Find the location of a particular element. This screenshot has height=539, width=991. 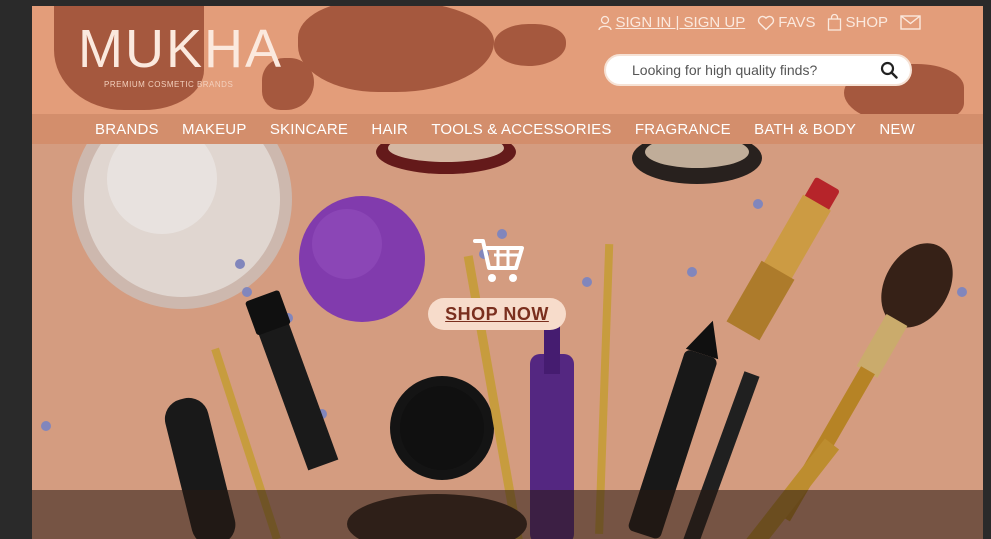

nav-item-hair: HAIR is located at coordinates (389, 129).